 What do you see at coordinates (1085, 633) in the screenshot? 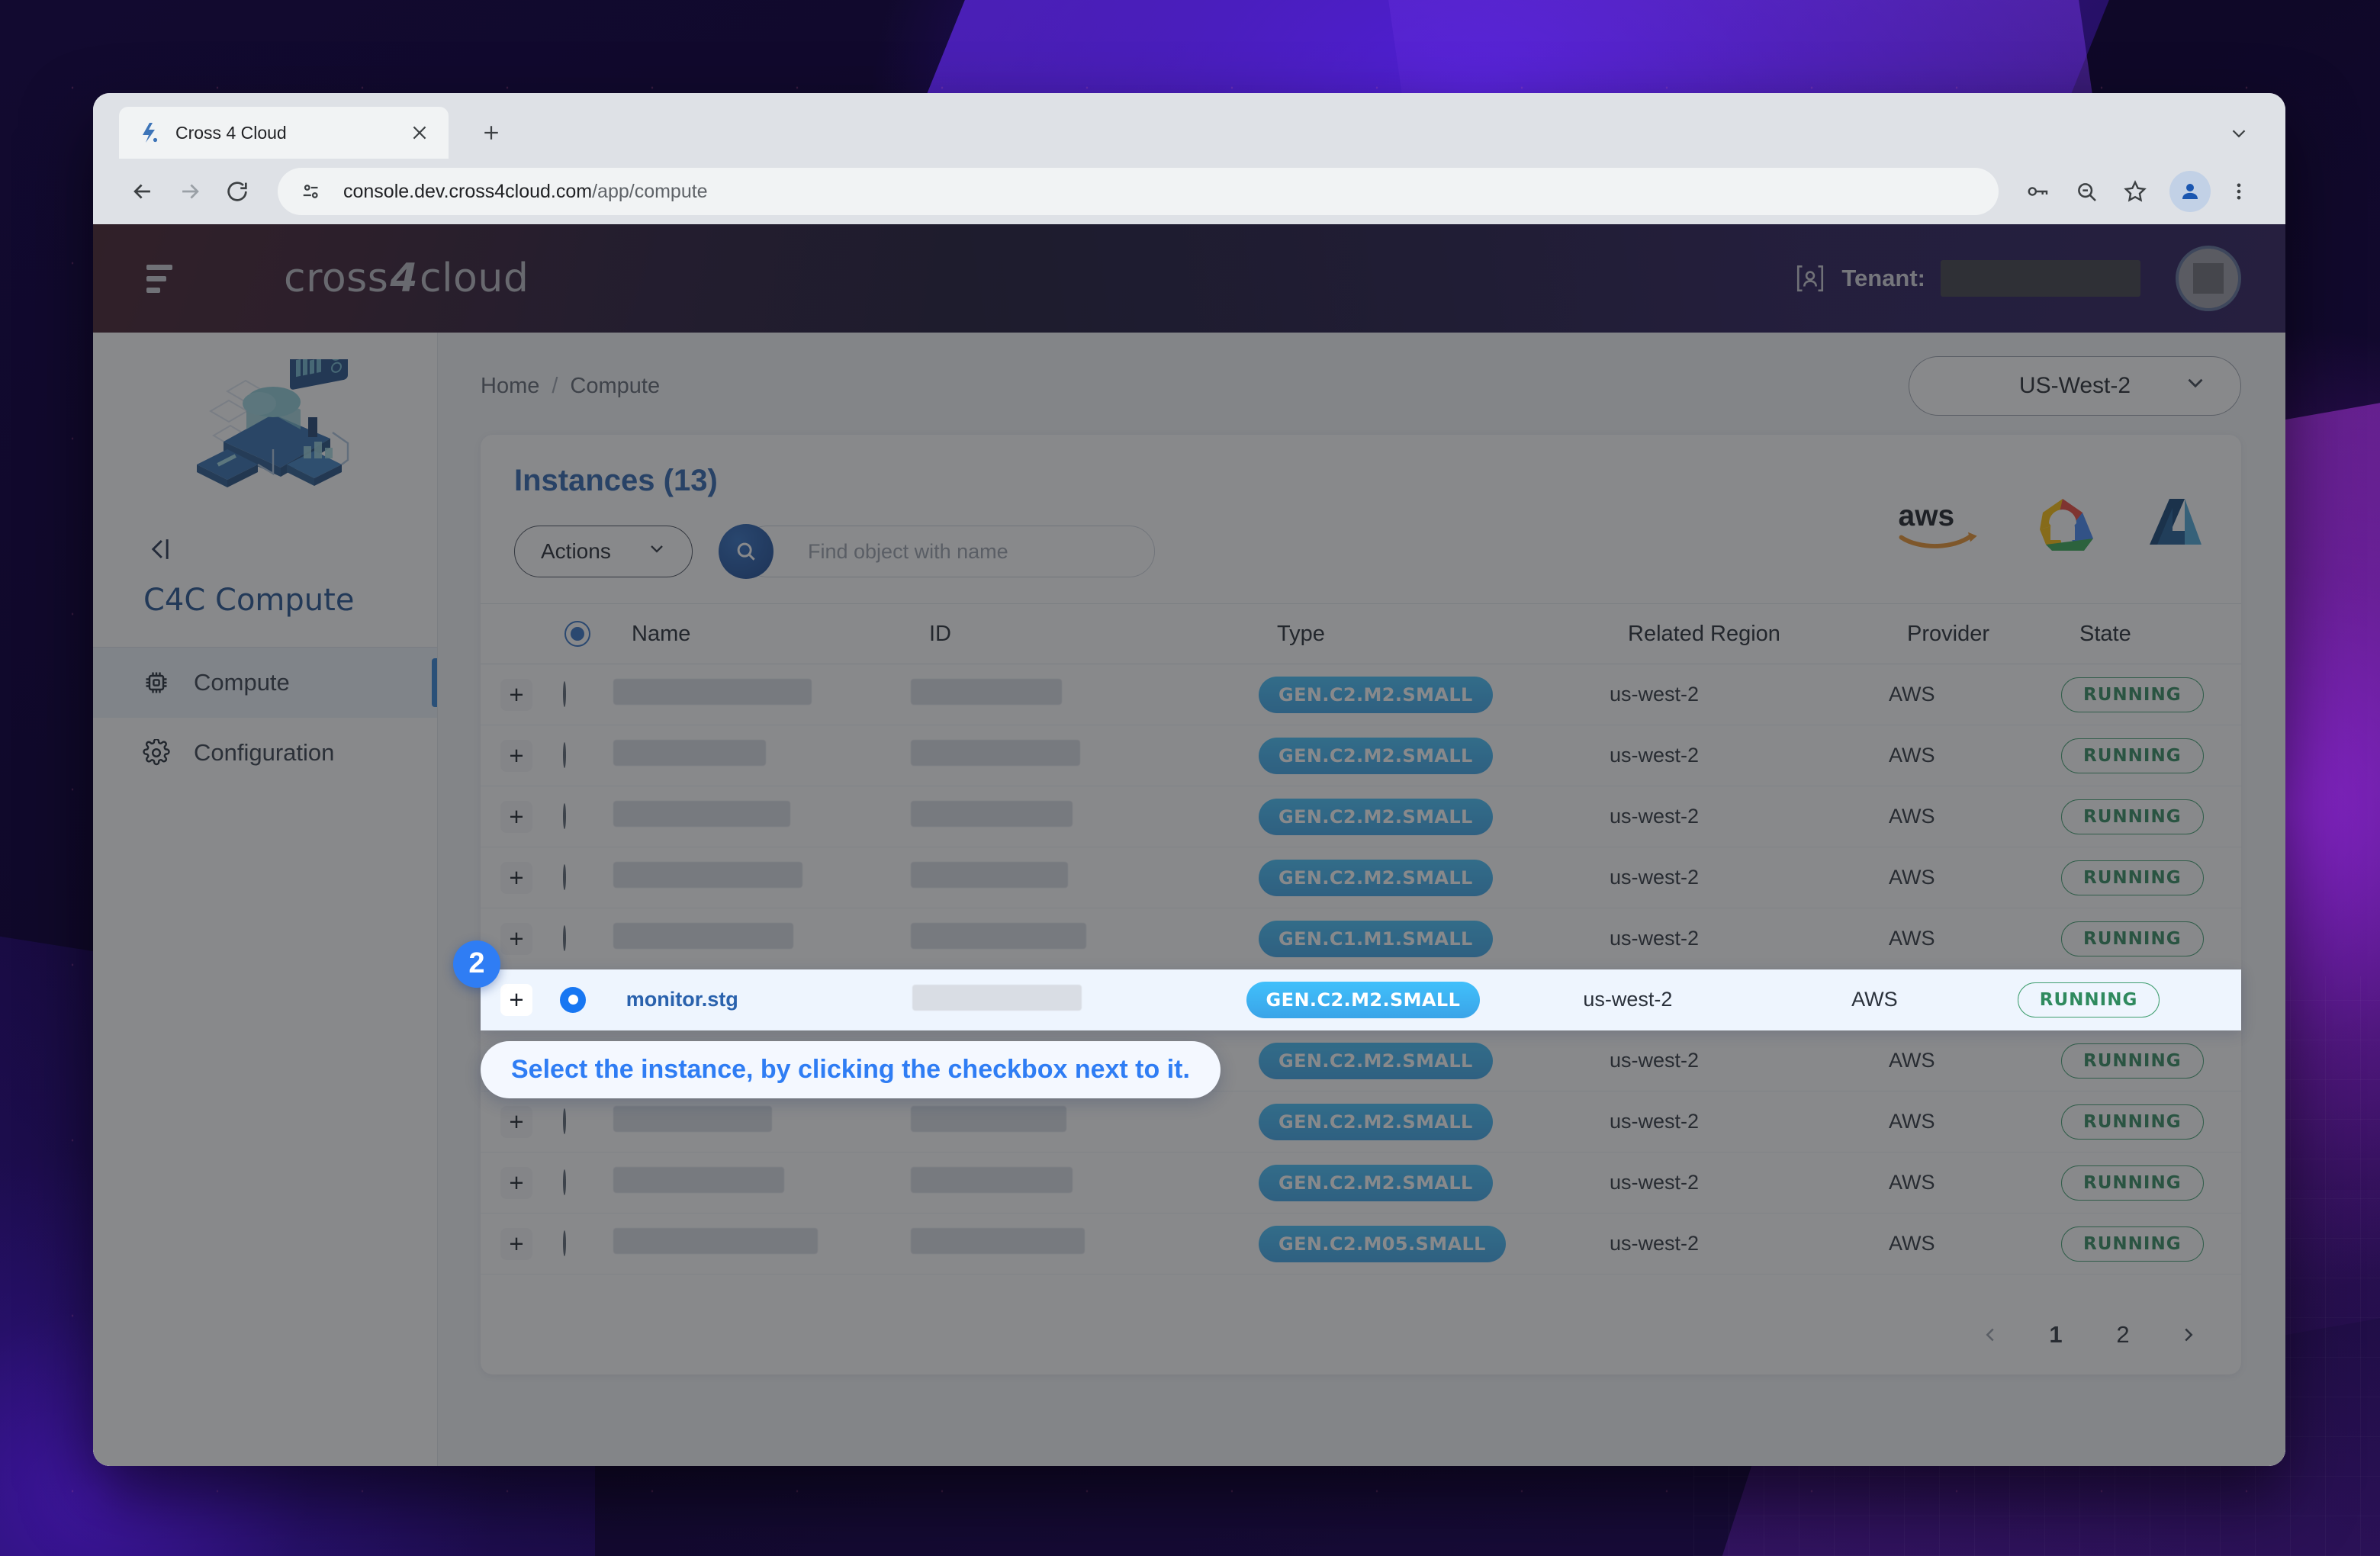
I see `table-header-id: ID` at bounding box center [1085, 633].